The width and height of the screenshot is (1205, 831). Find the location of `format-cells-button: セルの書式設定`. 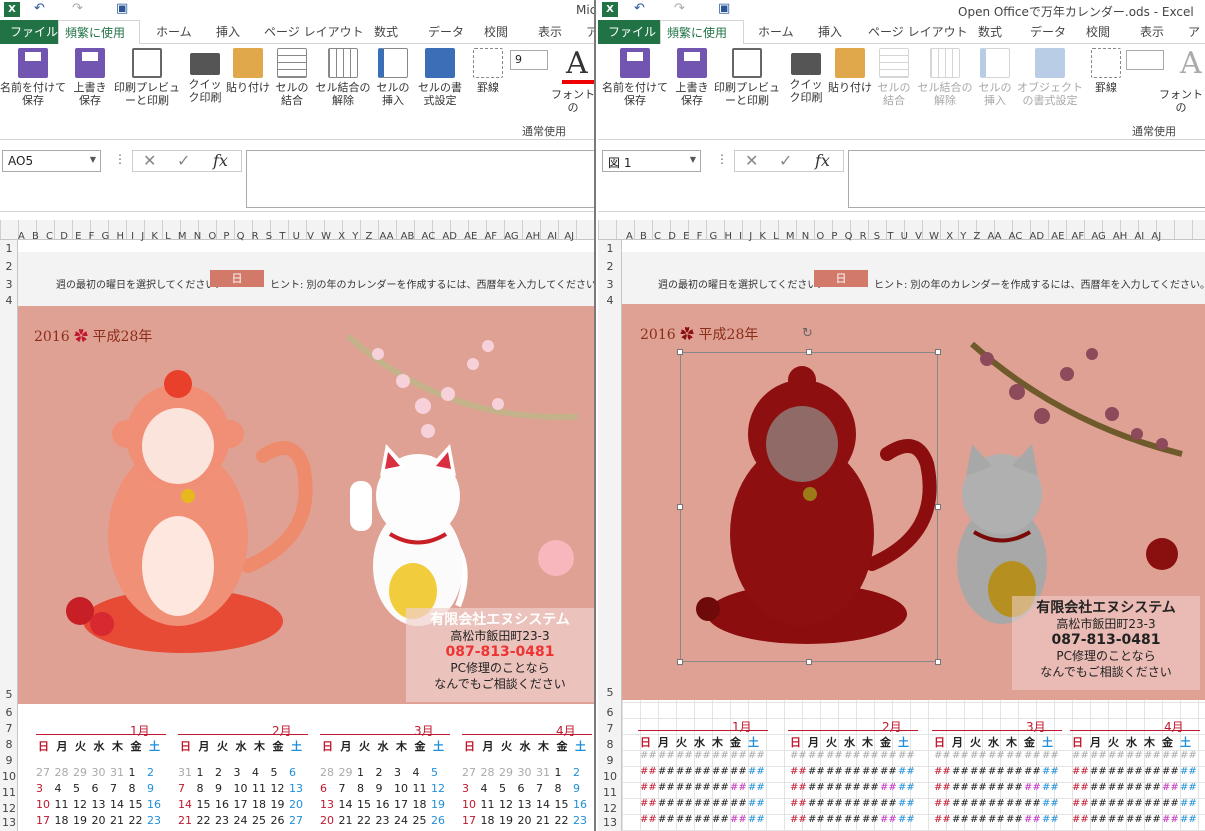

format-cells-button: セルの書式設定 is located at coordinates (440, 77).